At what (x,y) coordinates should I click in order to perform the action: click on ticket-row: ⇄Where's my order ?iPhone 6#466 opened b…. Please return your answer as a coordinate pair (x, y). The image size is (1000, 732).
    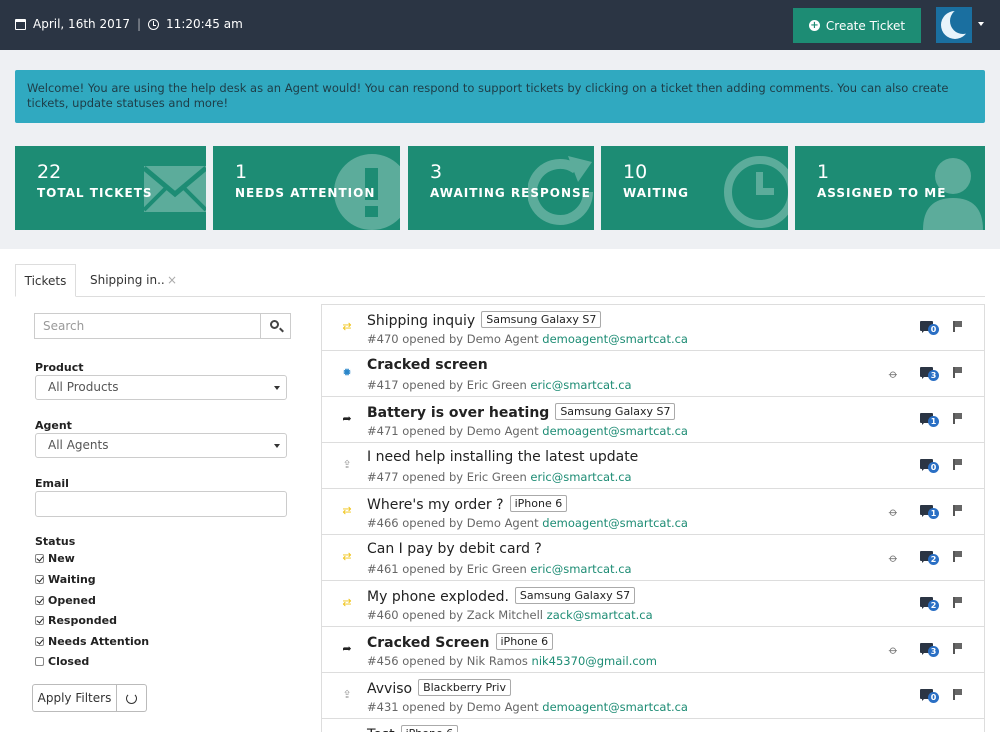
    Looking at the image, I should click on (653, 512).